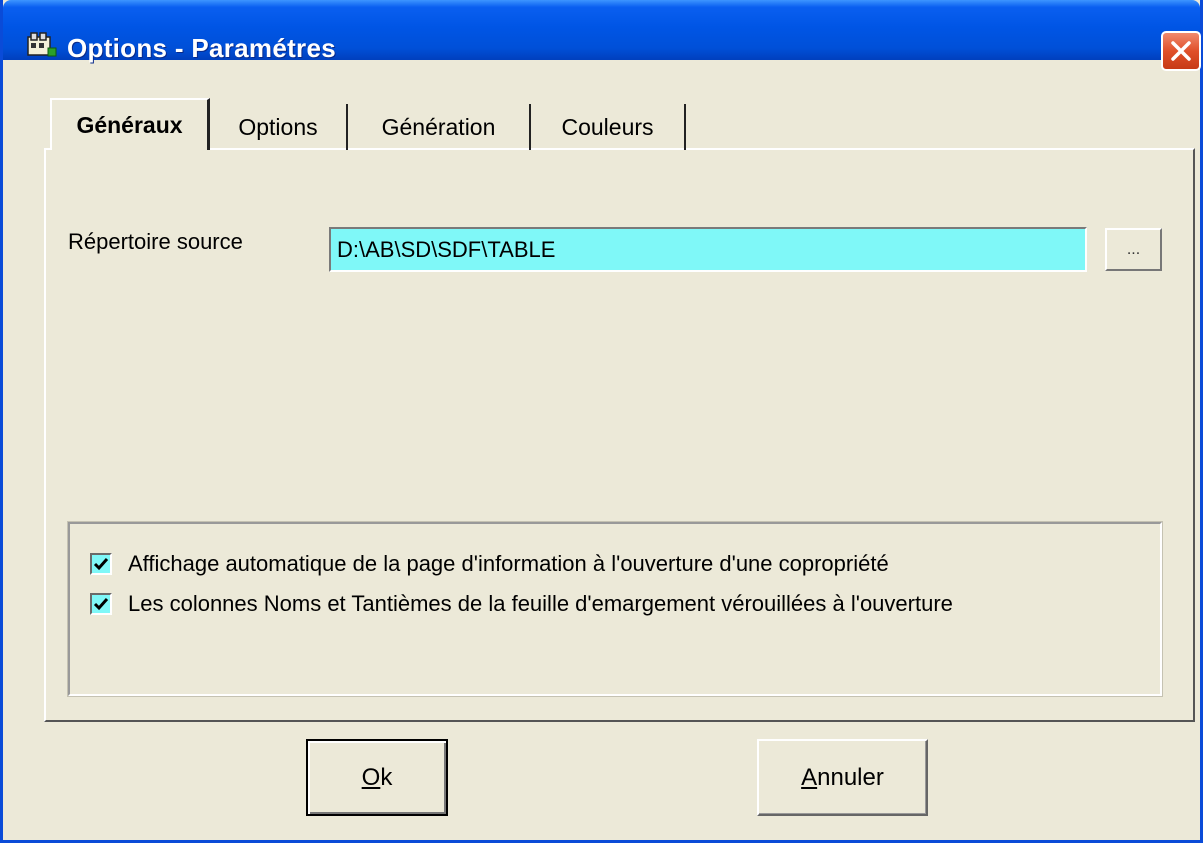 This screenshot has height=843, width=1203. What do you see at coordinates (809, 777) in the screenshot?
I see `cancel-button-mnemonic: A` at bounding box center [809, 777].